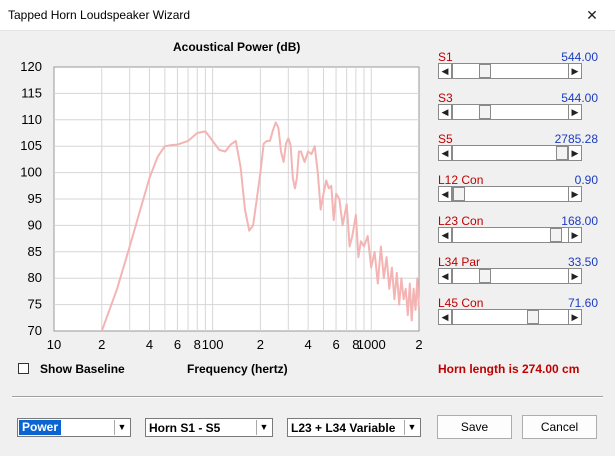 This screenshot has width=615, height=456. What do you see at coordinates (576, 139) in the screenshot?
I see `slider-value: 2785.28` at bounding box center [576, 139].